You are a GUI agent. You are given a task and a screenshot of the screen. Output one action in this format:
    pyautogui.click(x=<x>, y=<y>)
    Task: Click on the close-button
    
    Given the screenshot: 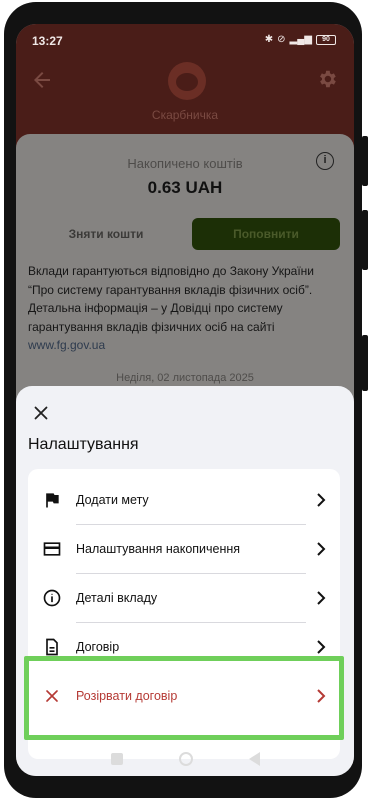 What is the action you would take?
    pyautogui.click(x=41, y=413)
    